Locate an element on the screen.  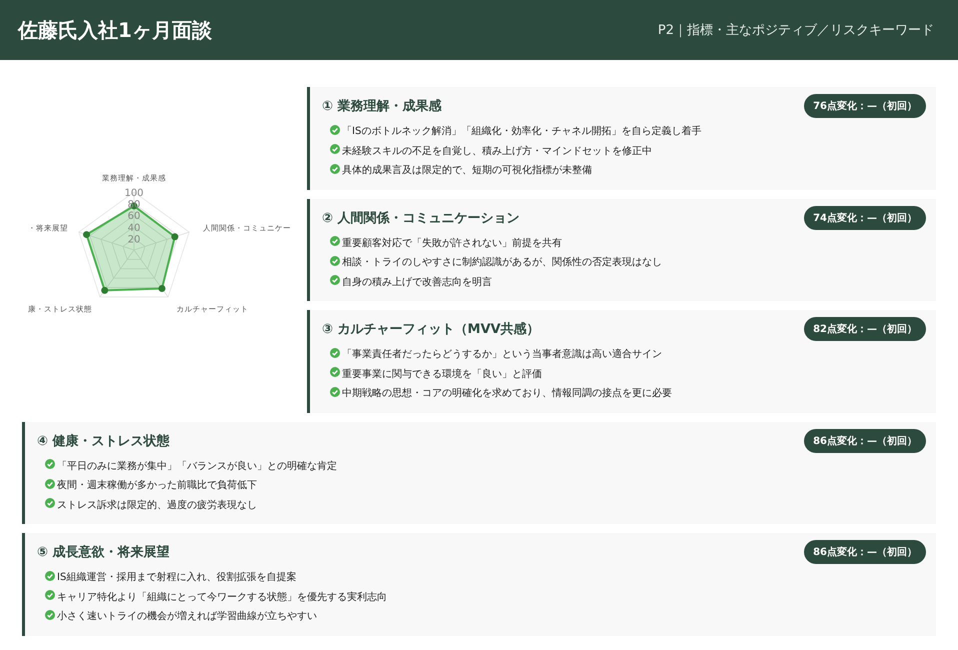
point-text: 小さく速いトライの機会が増えれば学習曲線が立ちやすい is located at coordinates (187, 617).